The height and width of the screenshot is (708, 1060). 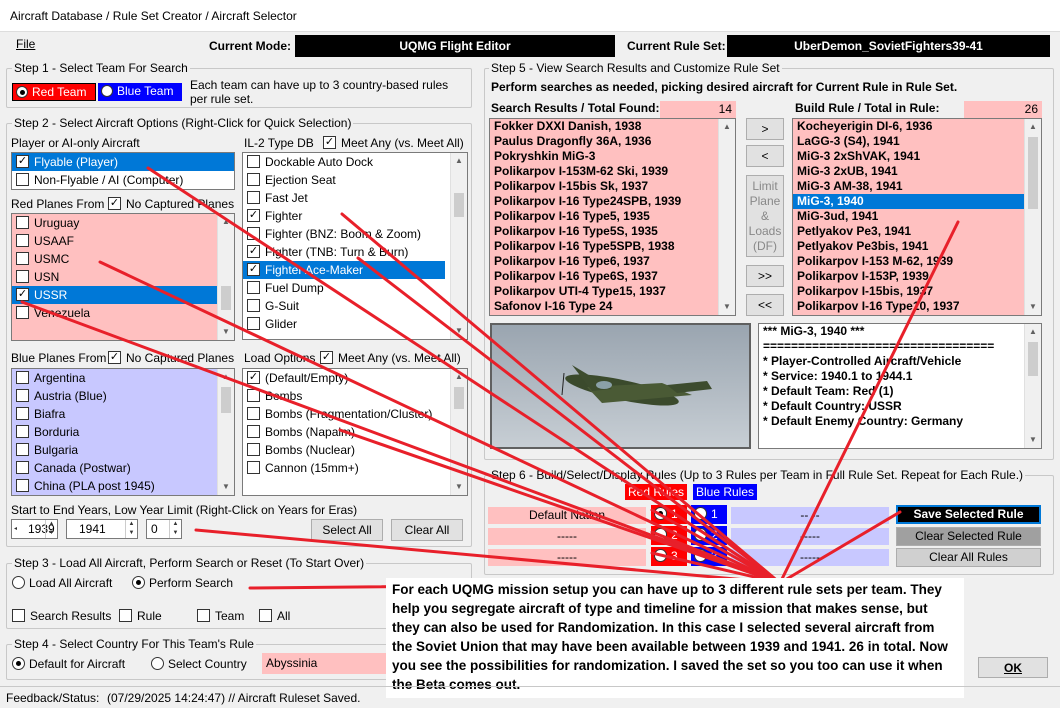 What do you see at coordinates (765, 305) in the screenshot?
I see `remove-all-button: <<` at bounding box center [765, 305].